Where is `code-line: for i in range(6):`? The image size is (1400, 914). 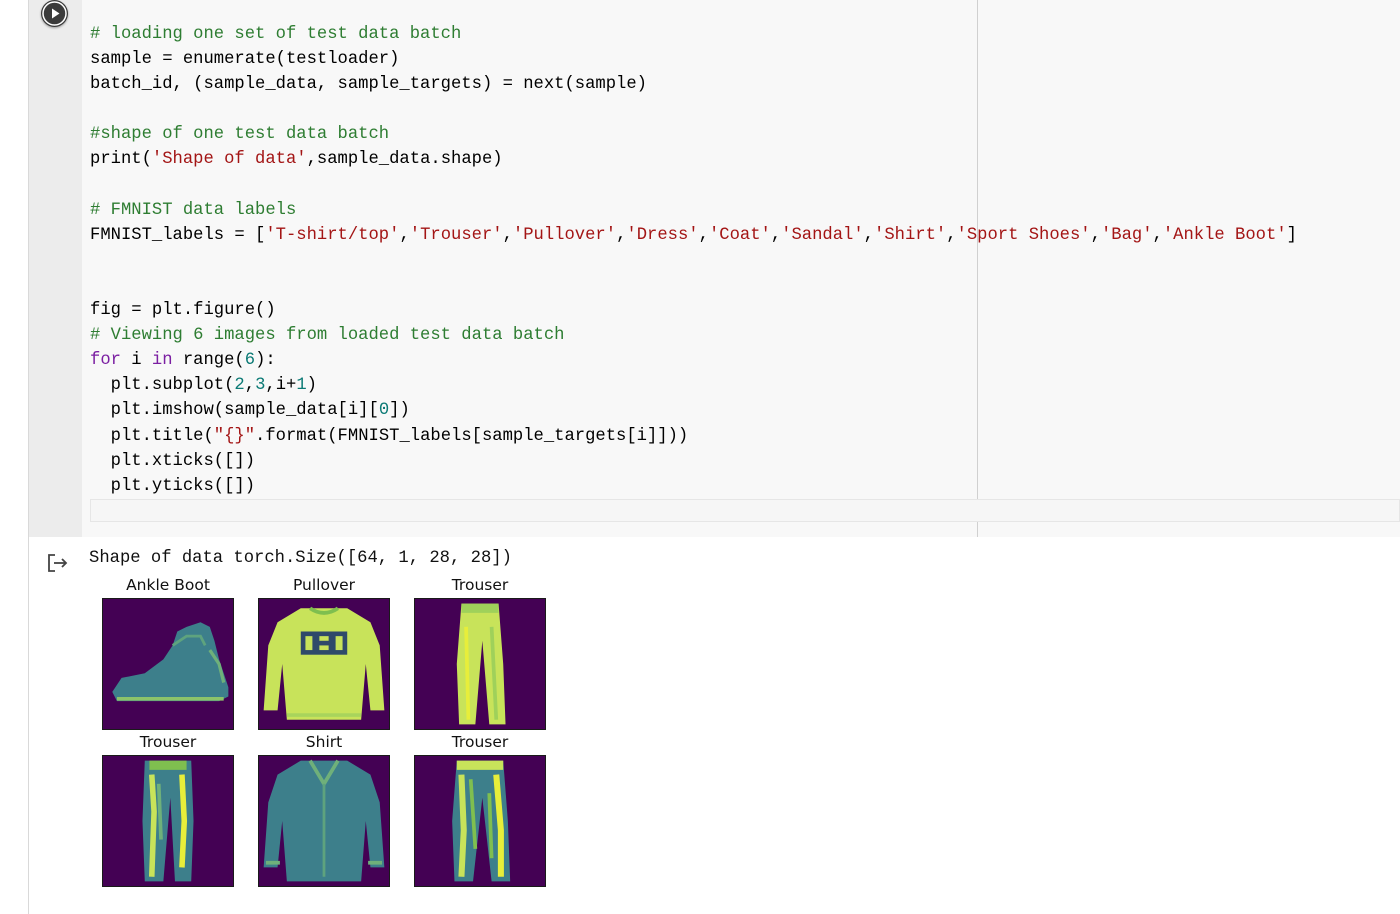 code-line: for i in range(6): is located at coordinates (745, 360).